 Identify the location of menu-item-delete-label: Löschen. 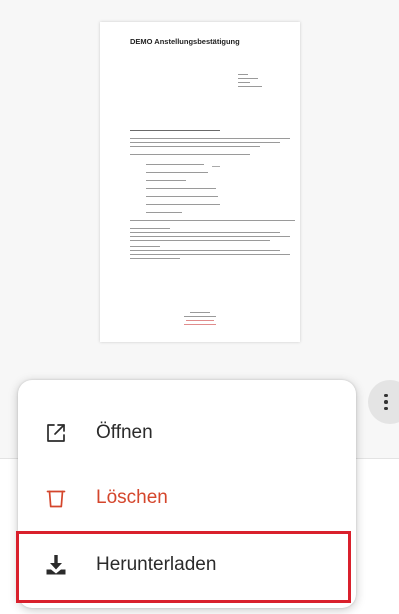
(132, 497).